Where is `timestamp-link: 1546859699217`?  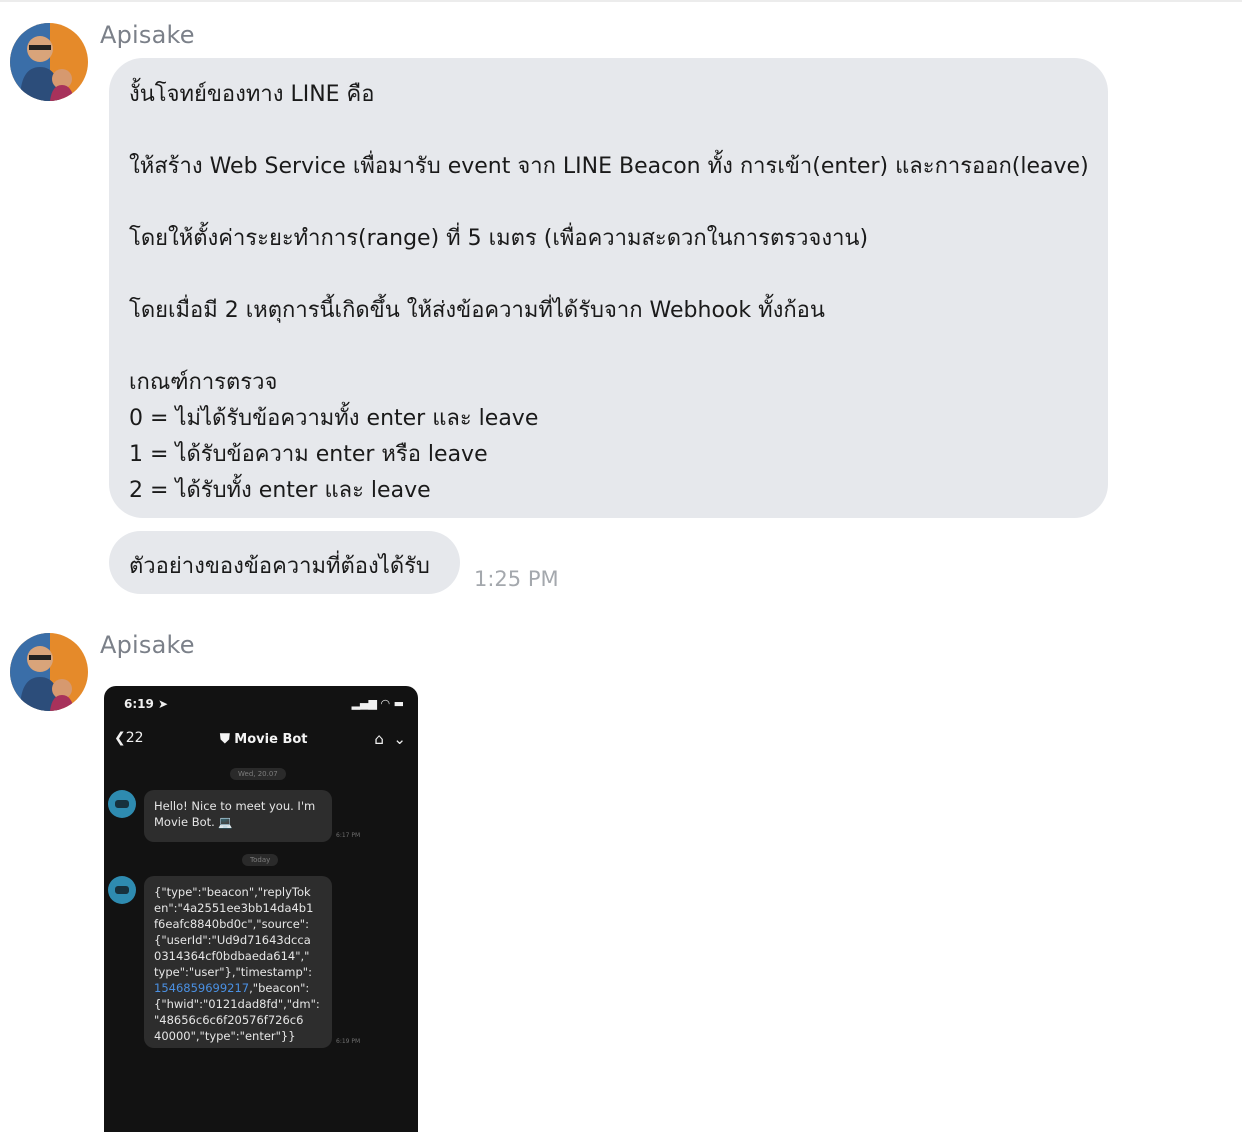 timestamp-link: 1546859699217 is located at coordinates (202, 988).